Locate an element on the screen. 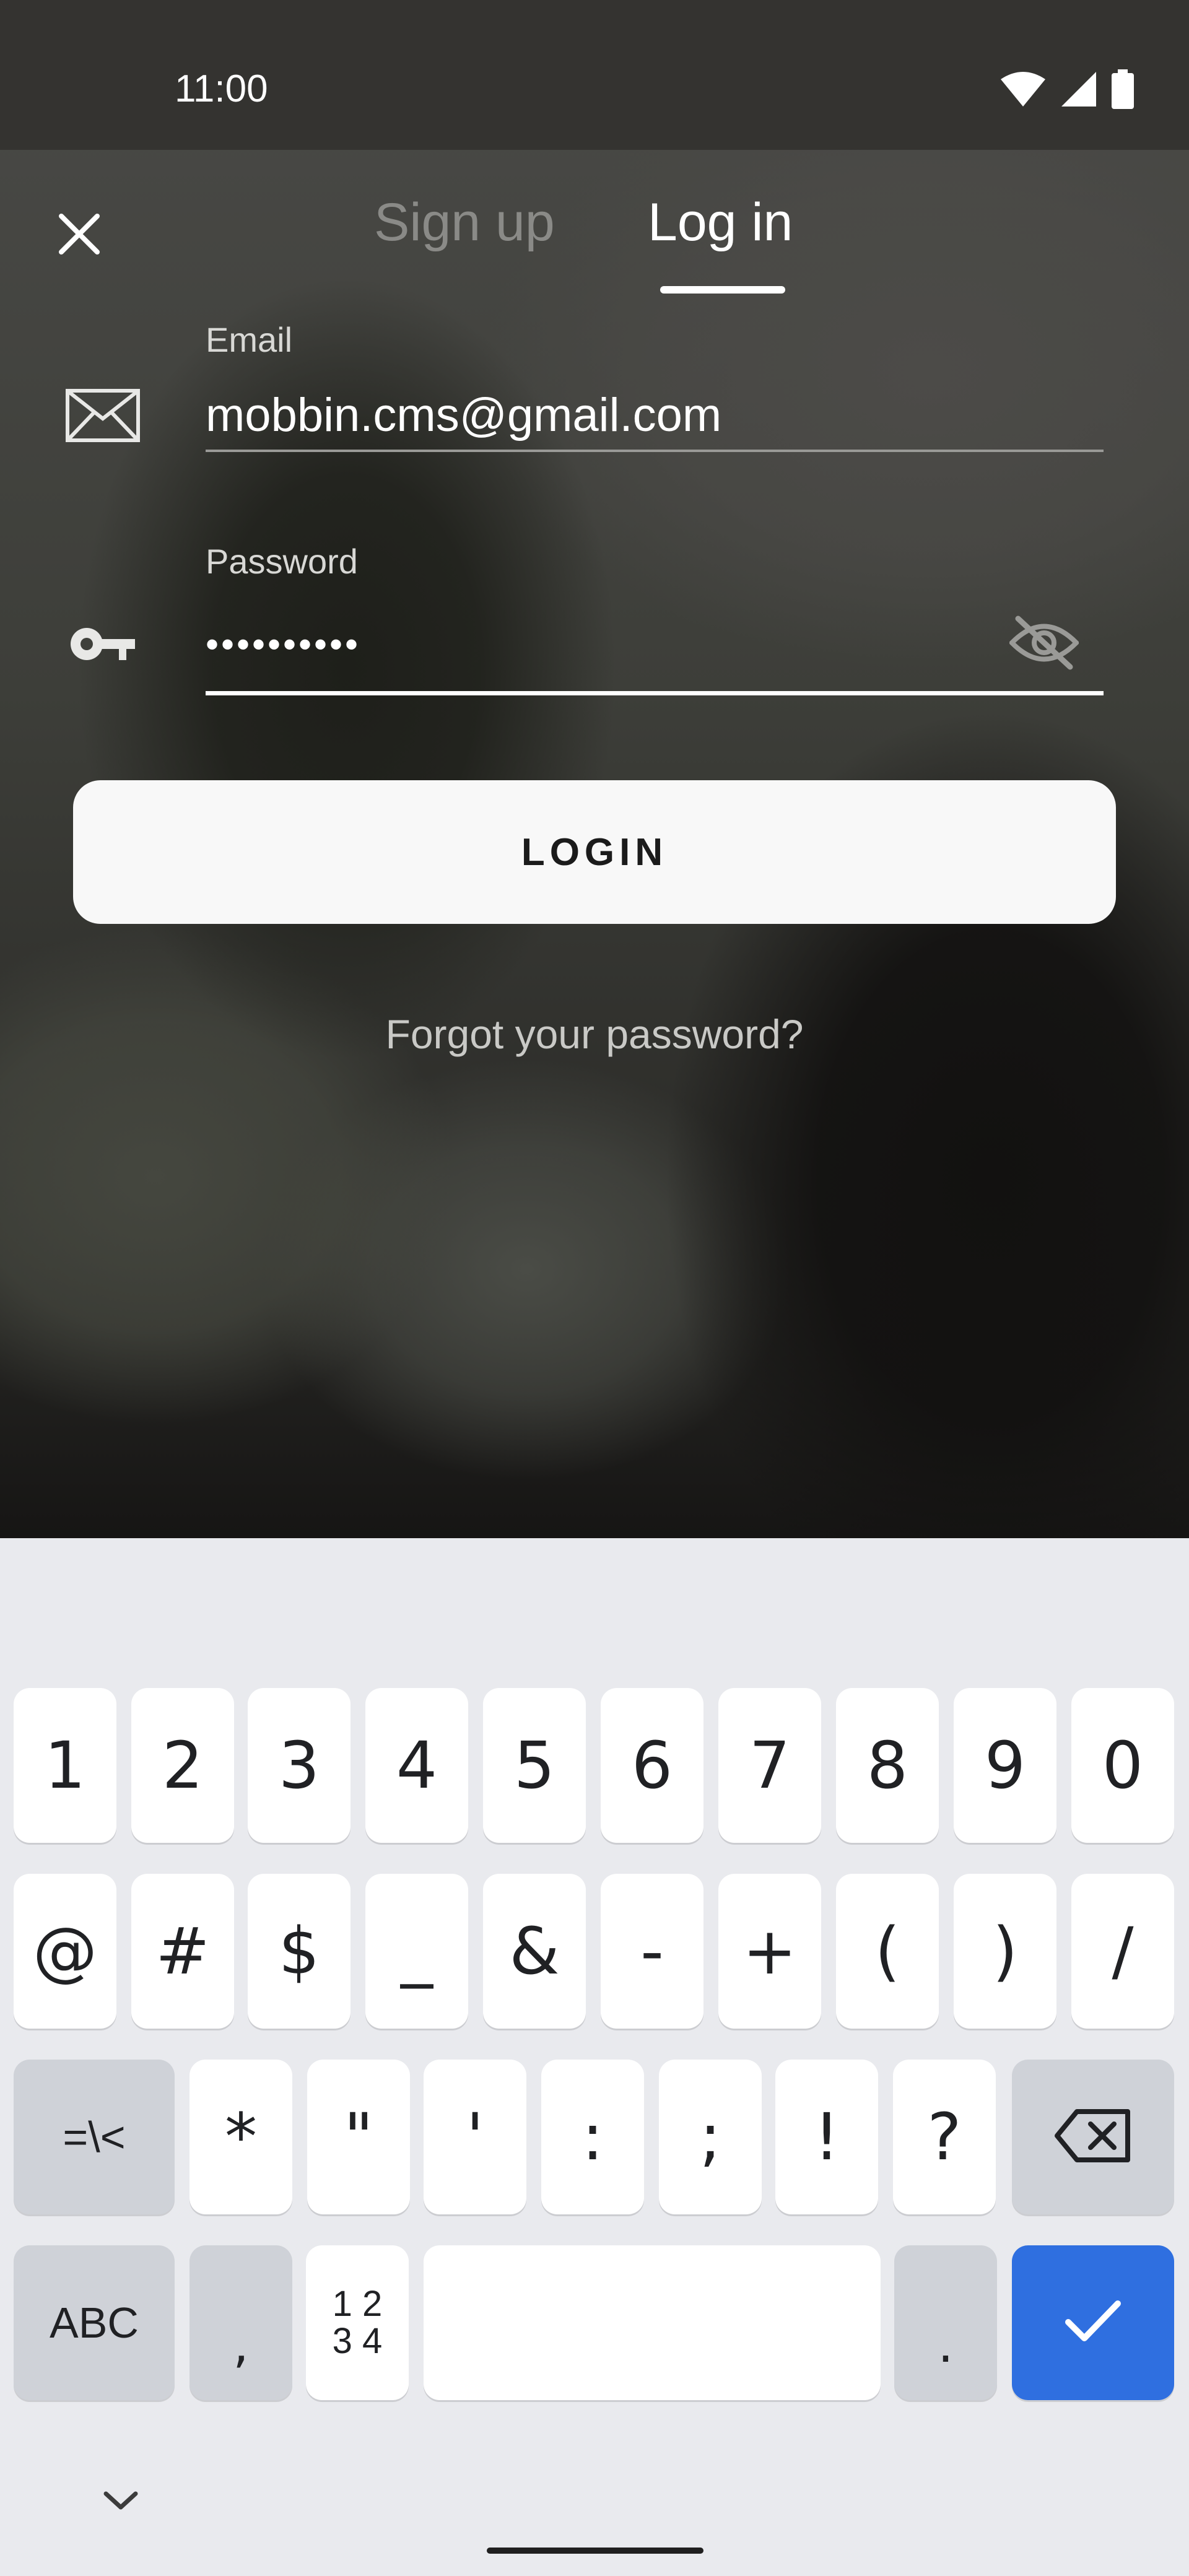 The height and width of the screenshot is (2576, 1189). key-underscore: _ is located at coordinates (416, 1951).